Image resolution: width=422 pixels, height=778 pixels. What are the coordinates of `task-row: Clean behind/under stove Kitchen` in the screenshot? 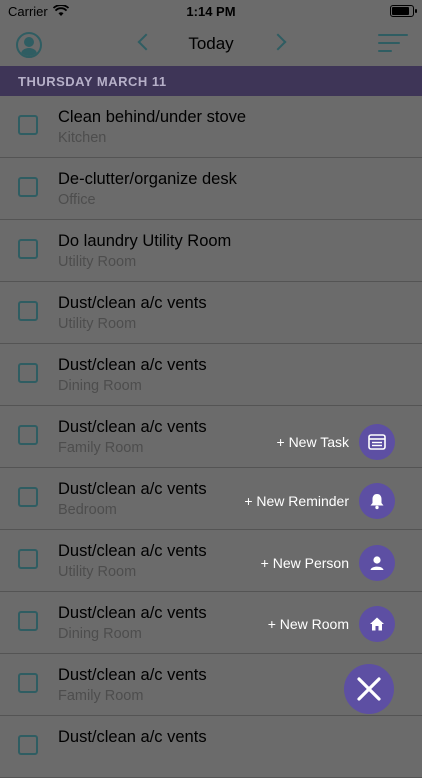 It's located at (211, 127).